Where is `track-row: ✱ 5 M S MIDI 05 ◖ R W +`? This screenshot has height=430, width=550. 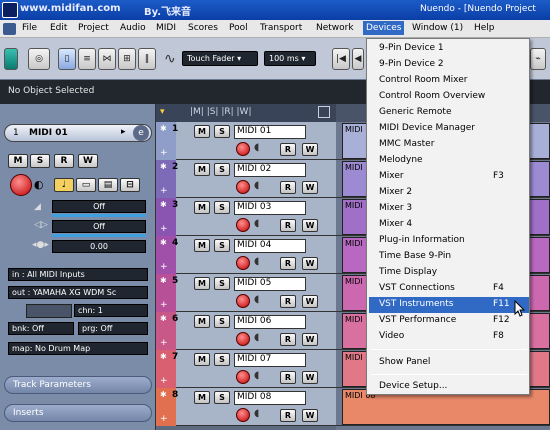 track-row: ✱ 5 M S MIDI 05 ◖ R W + is located at coordinates (246, 293).